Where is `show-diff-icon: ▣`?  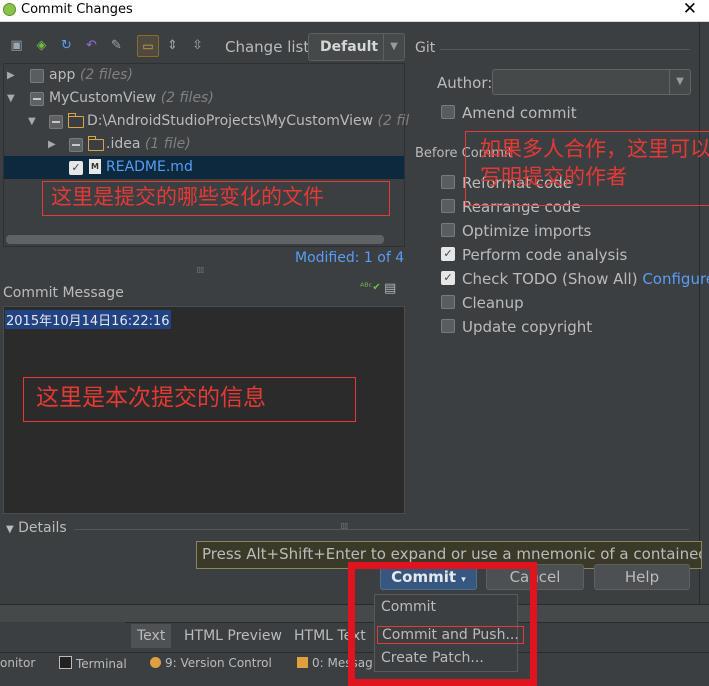
show-diff-icon: ▣ is located at coordinates (16, 45).